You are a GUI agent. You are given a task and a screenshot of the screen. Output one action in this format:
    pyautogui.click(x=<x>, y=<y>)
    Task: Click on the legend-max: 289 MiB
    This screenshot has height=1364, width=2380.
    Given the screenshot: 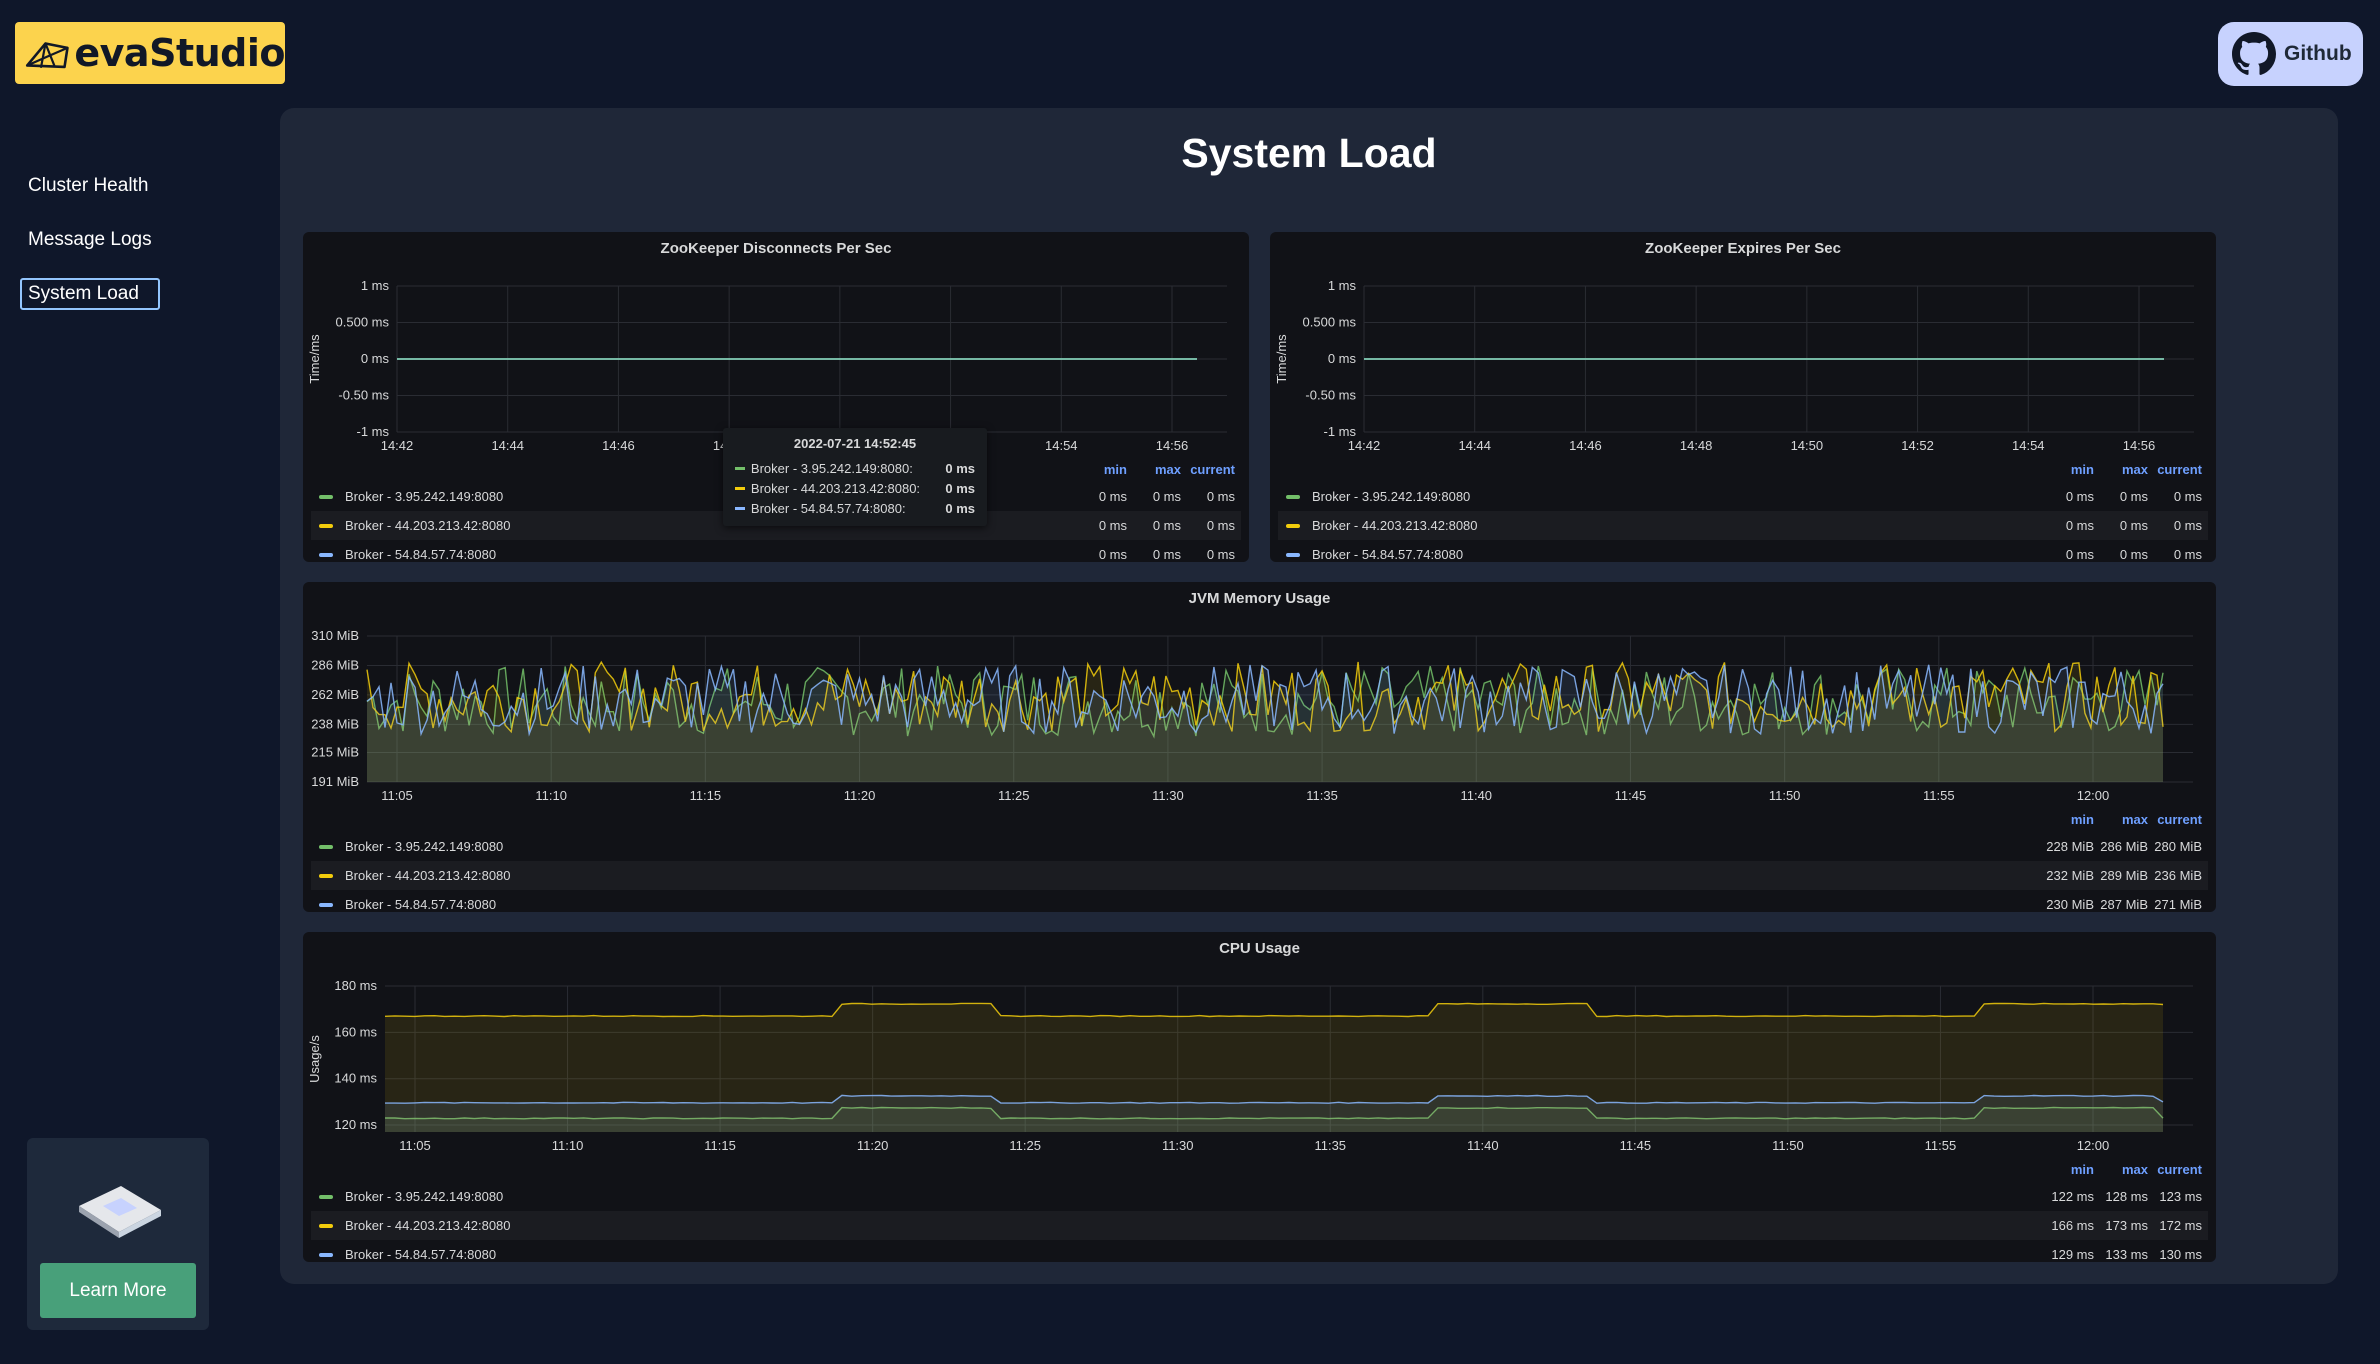 What is the action you would take?
    pyautogui.click(x=2124, y=875)
    